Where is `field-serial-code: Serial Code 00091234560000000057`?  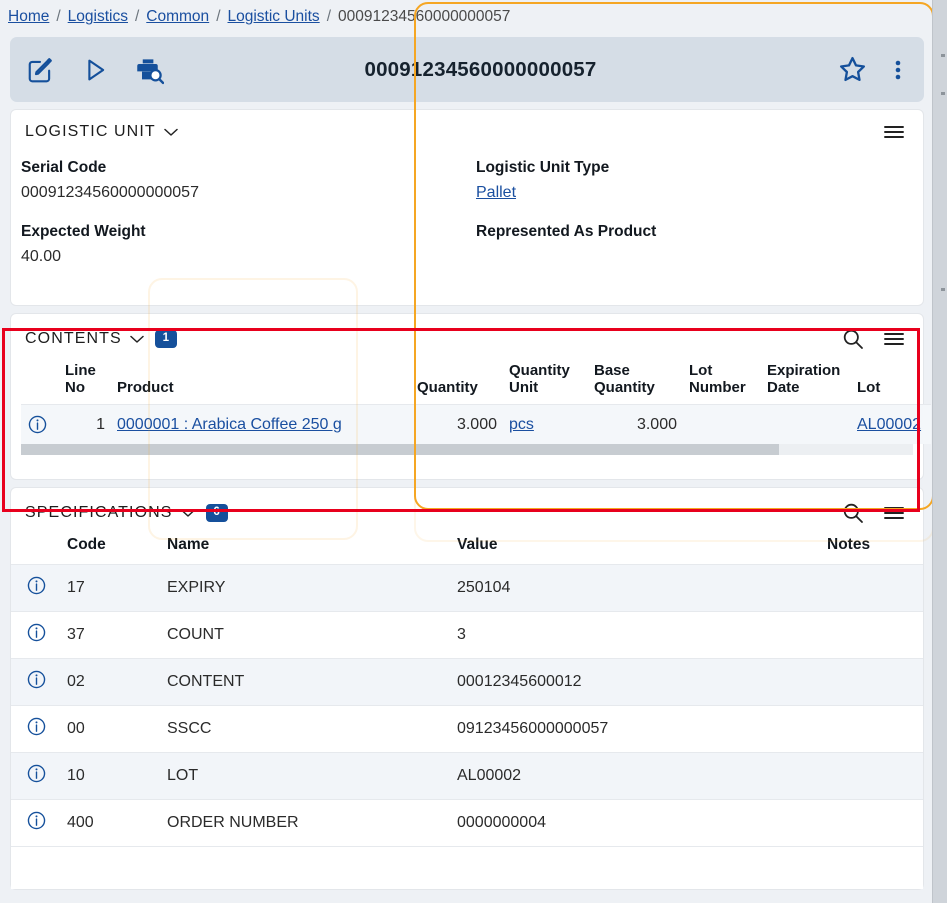
field-serial-code: Serial Code 00091234560000000057 is located at coordinates (248, 188).